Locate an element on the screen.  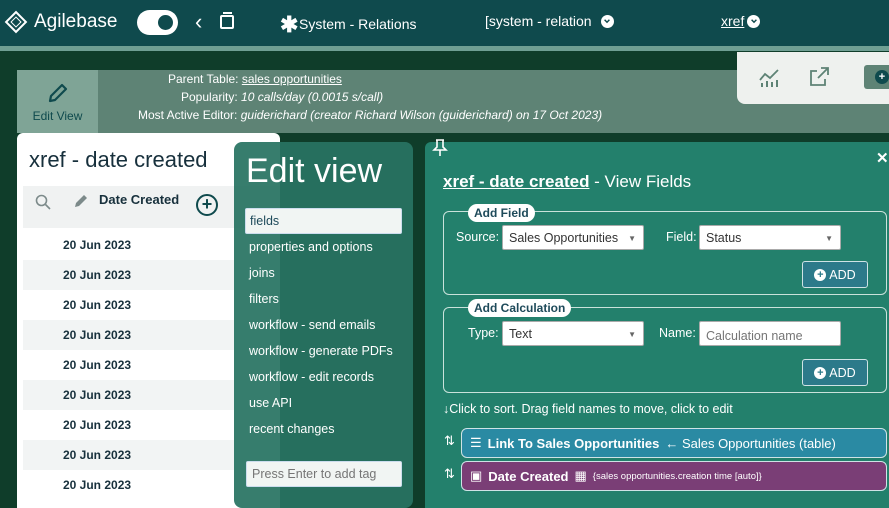
type-select: Text ▼ is located at coordinates (573, 333).